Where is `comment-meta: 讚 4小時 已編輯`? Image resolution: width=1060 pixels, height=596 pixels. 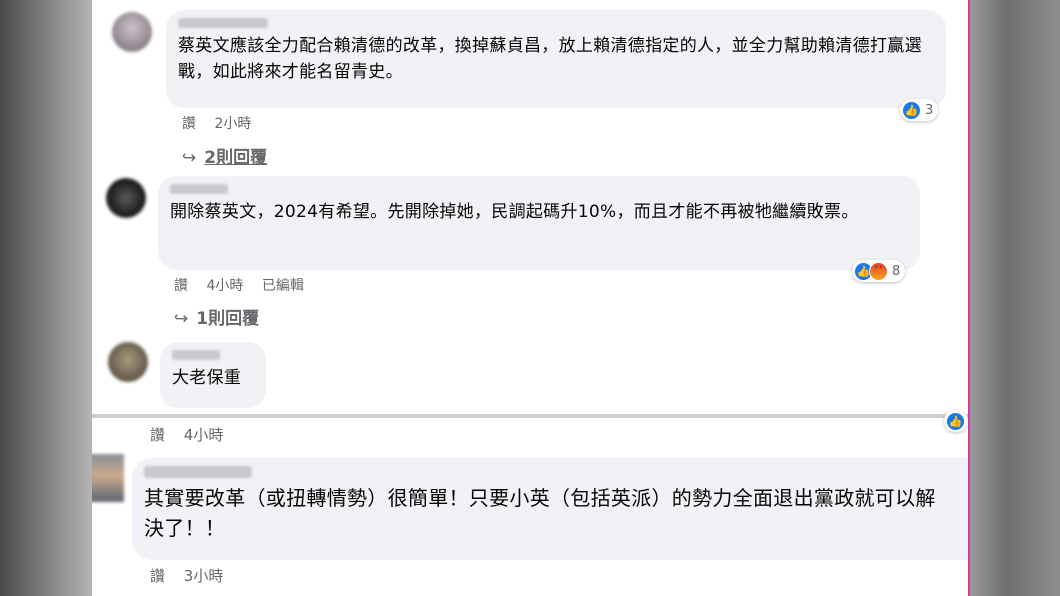
comment-meta: 讚 4小時 已編輯 is located at coordinates (246, 285).